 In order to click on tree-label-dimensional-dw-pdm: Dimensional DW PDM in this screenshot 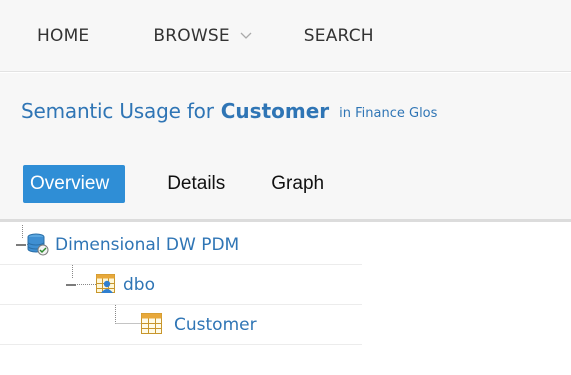, I will do `click(147, 245)`.